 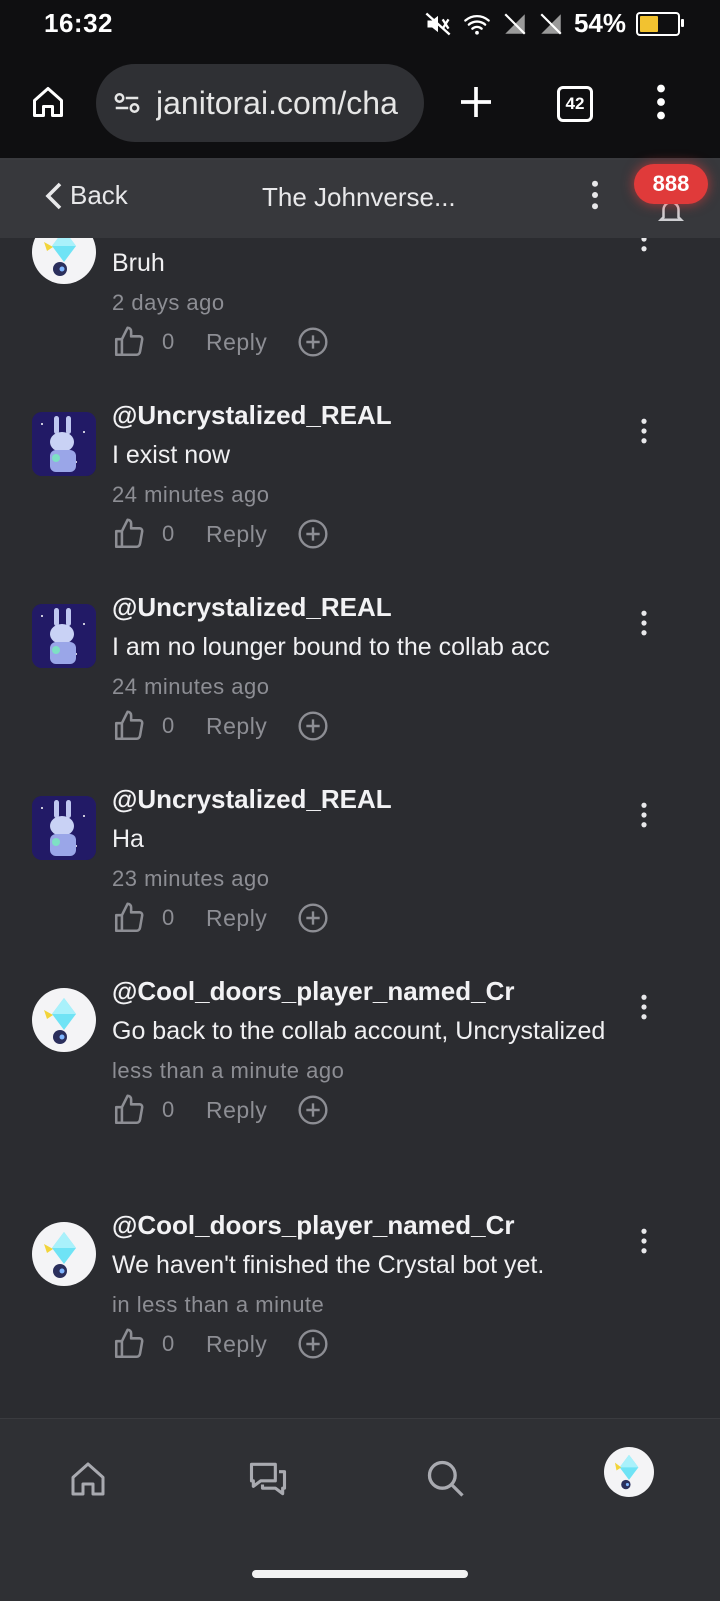 What do you see at coordinates (477, 24) in the screenshot?
I see `wifi-icon` at bounding box center [477, 24].